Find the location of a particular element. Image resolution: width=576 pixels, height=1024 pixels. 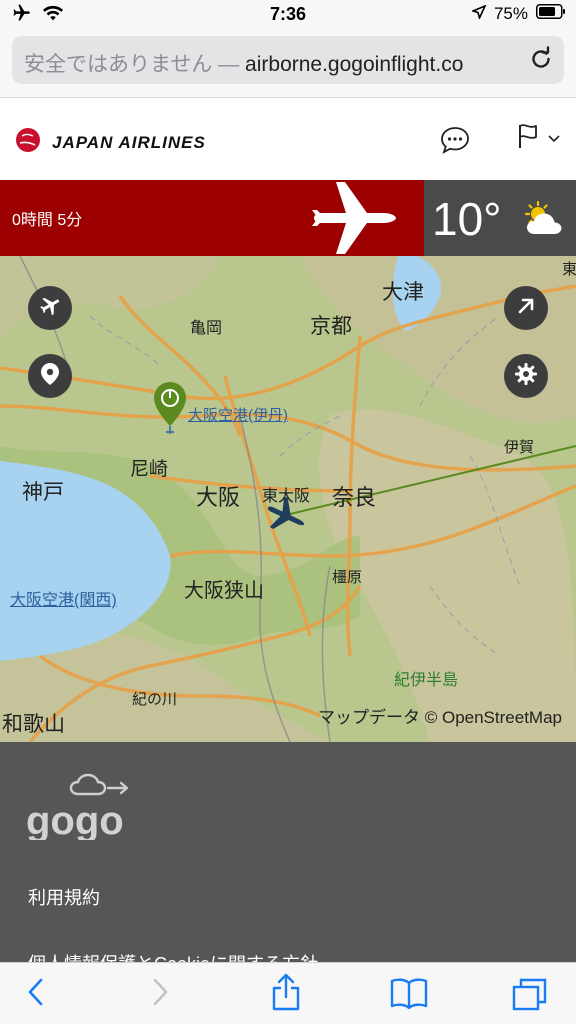

map-label-kinokawa: 紀の川 is located at coordinates (155, 699).